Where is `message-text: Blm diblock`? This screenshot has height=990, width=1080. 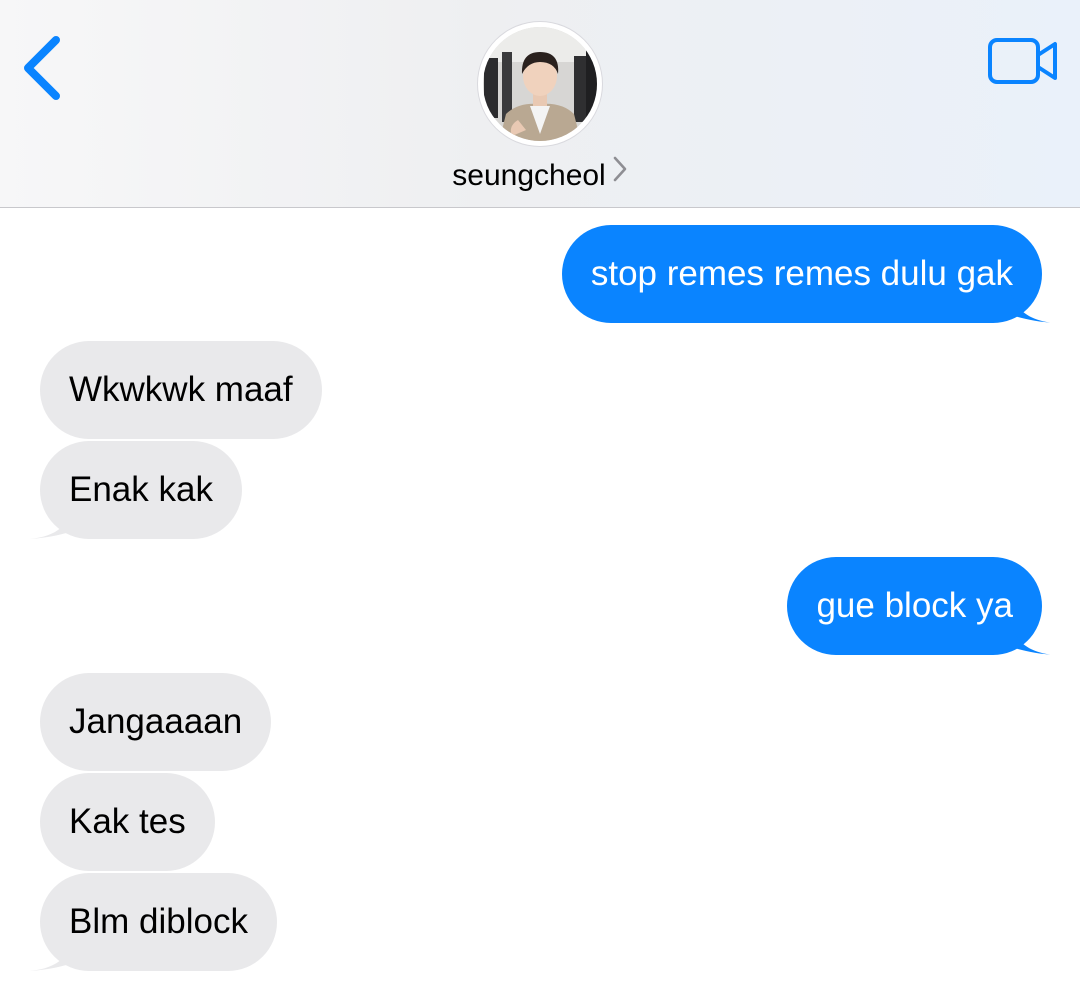
message-text: Blm diblock is located at coordinates (158, 921).